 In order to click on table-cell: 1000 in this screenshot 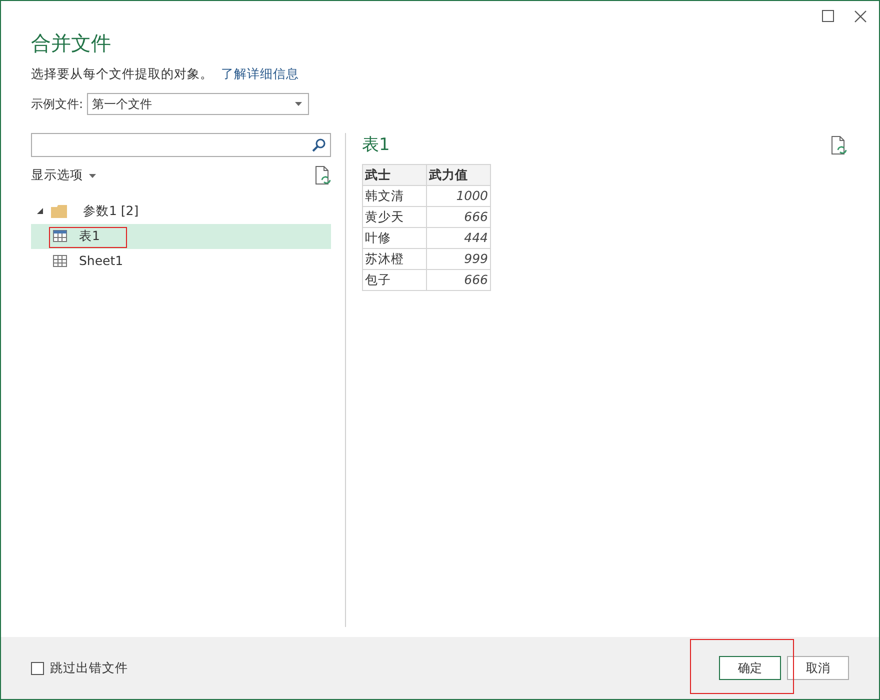, I will do `click(458, 196)`.